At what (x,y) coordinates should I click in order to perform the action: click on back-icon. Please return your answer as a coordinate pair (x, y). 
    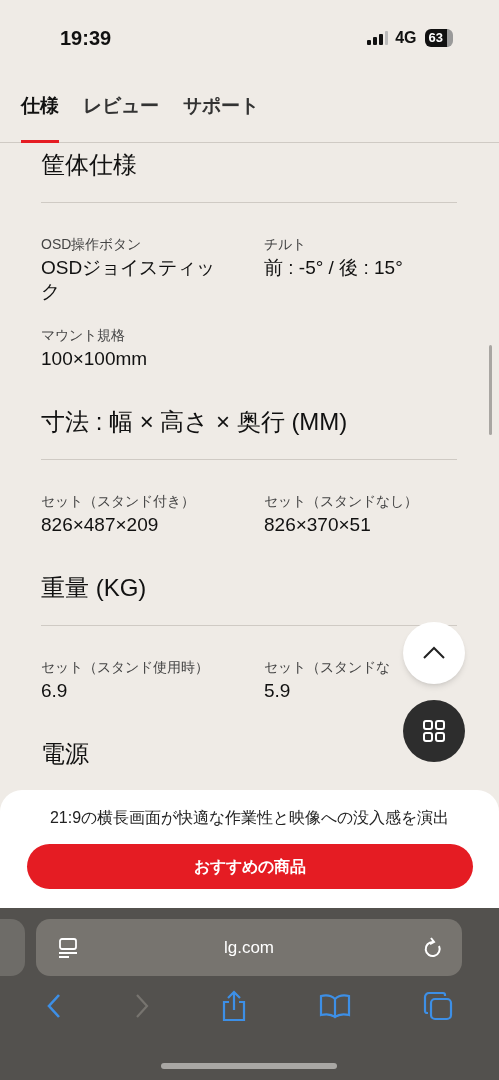
    Looking at the image, I should click on (53, 1006).